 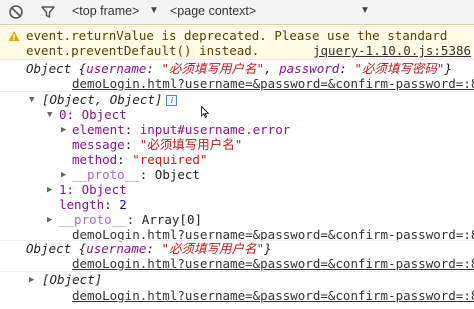 What do you see at coordinates (365, 10) in the screenshot?
I see `context-dropdown-caret-icon: ▼` at bounding box center [365, 10].